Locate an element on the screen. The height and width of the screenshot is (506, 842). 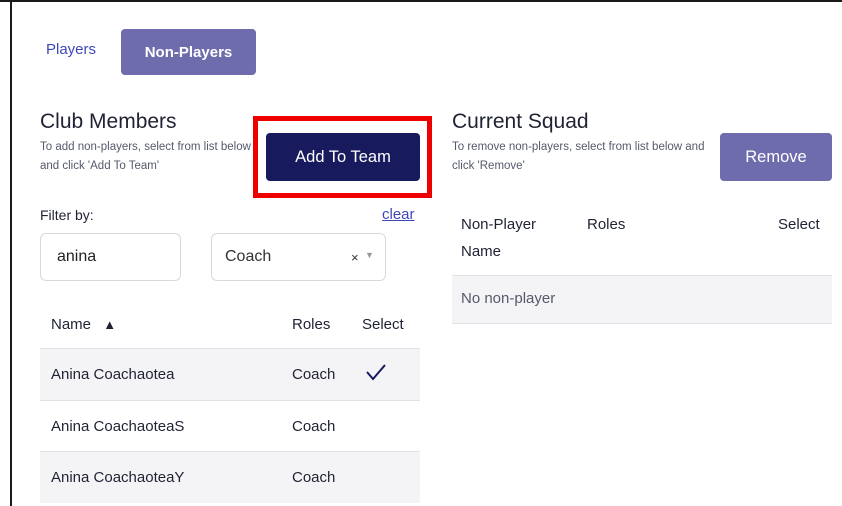
remove-button: Remove is located at coordinates (776, 157).